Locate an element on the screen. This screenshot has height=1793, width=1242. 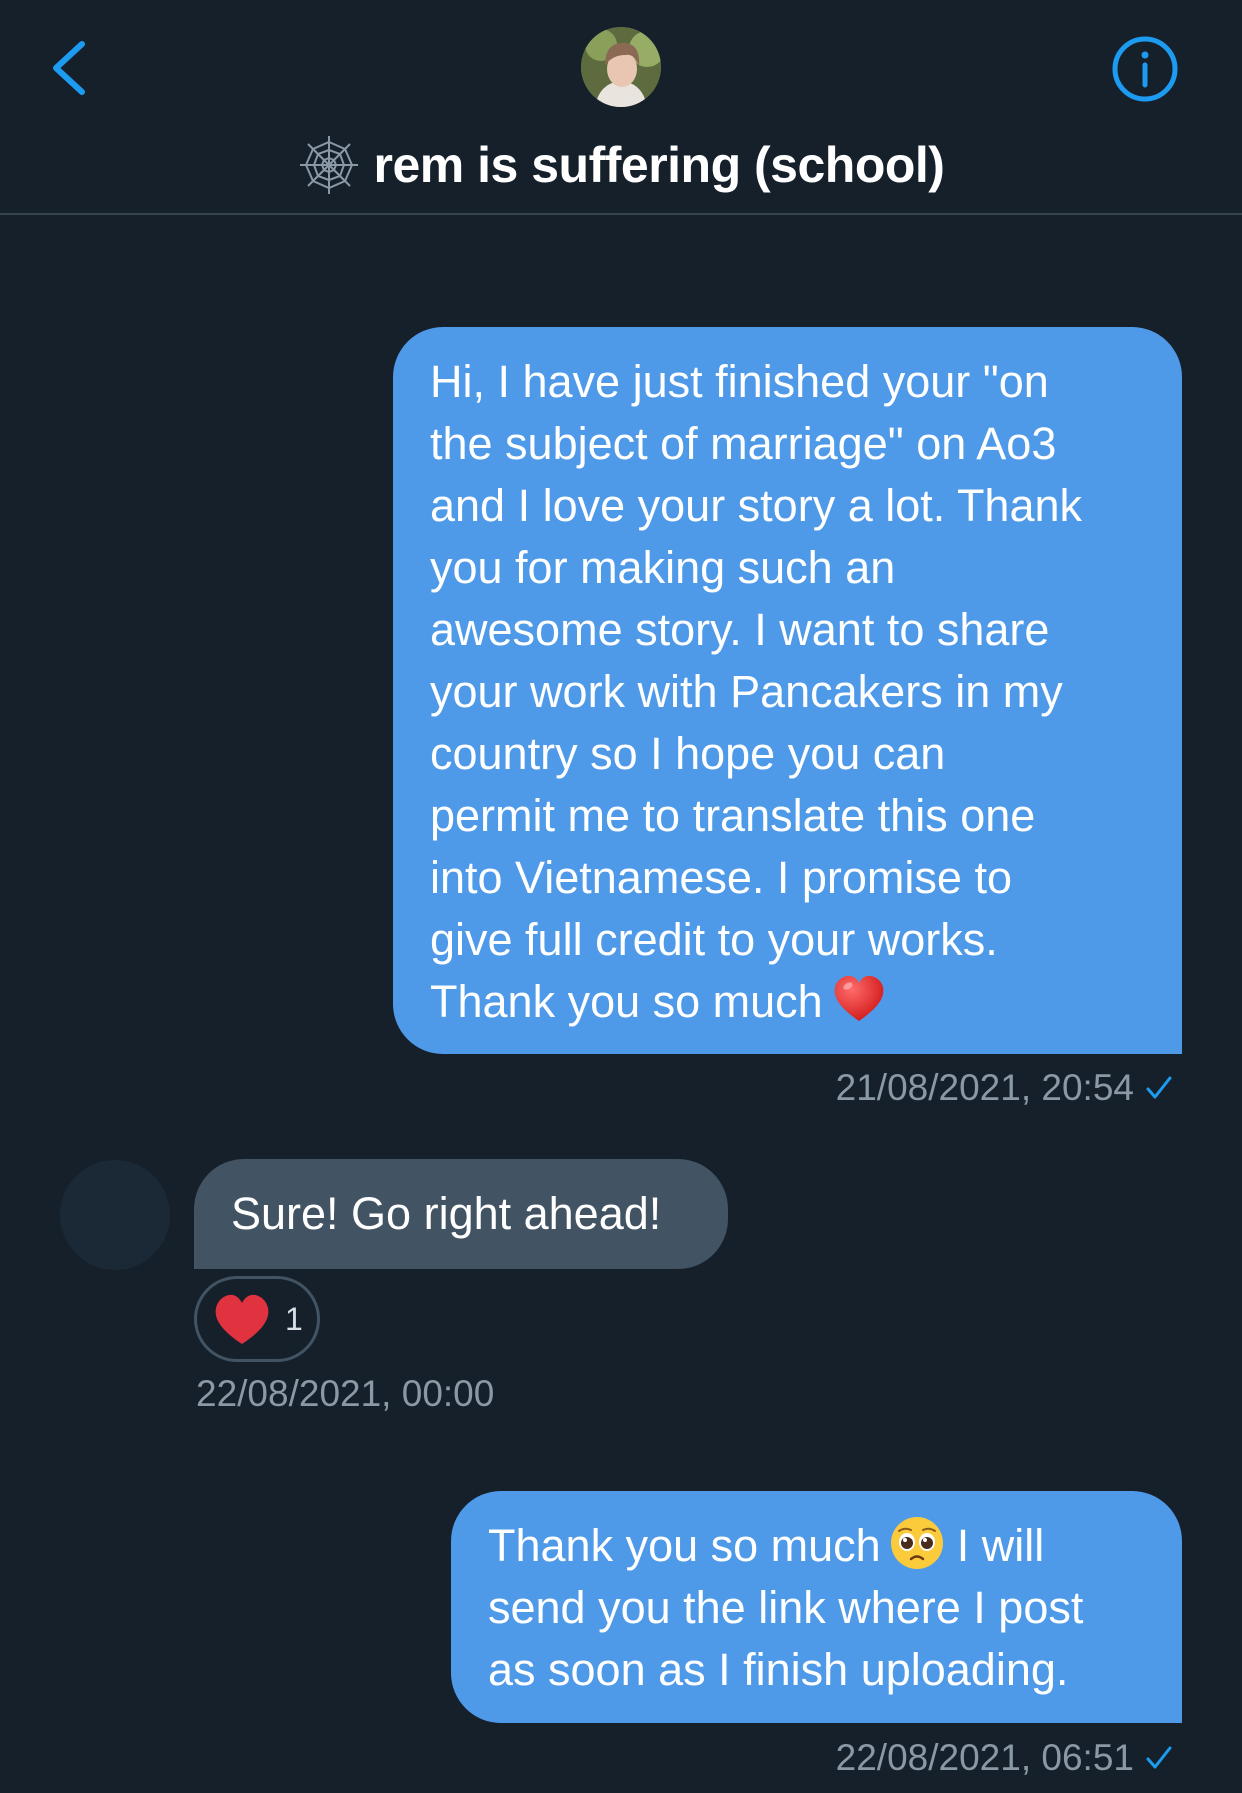
message-text-line-first: Thank you so much I will is located at coordinates (820, 1546).